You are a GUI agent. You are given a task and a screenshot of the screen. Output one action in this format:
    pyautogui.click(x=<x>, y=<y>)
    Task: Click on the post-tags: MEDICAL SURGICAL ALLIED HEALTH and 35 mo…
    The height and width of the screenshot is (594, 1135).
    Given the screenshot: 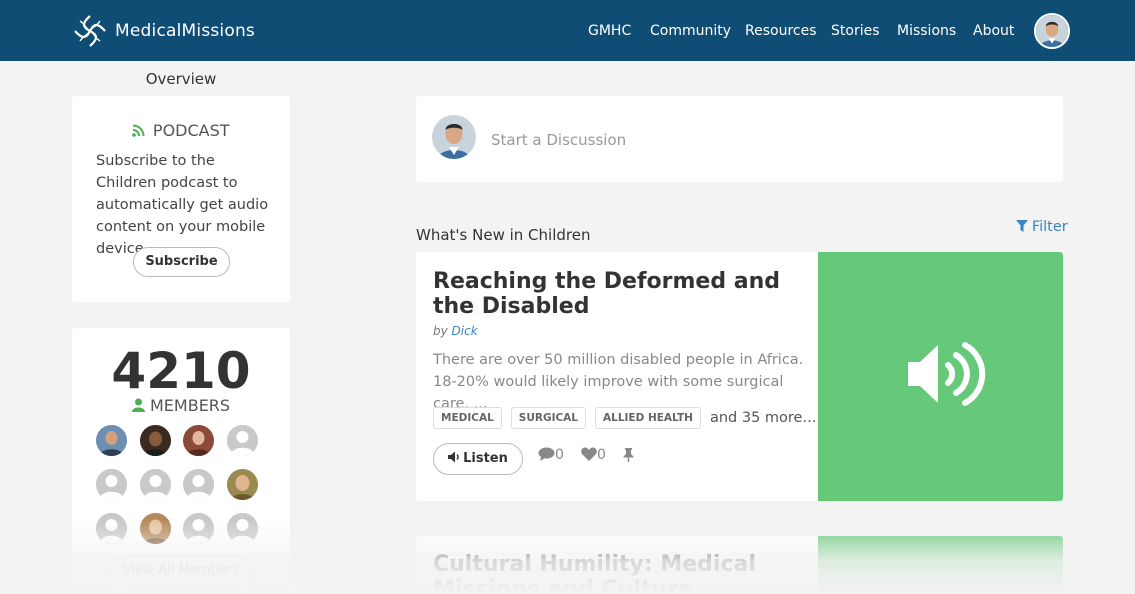 What is the action you would take?
    pyautogui.click(x=624, y=418)
    